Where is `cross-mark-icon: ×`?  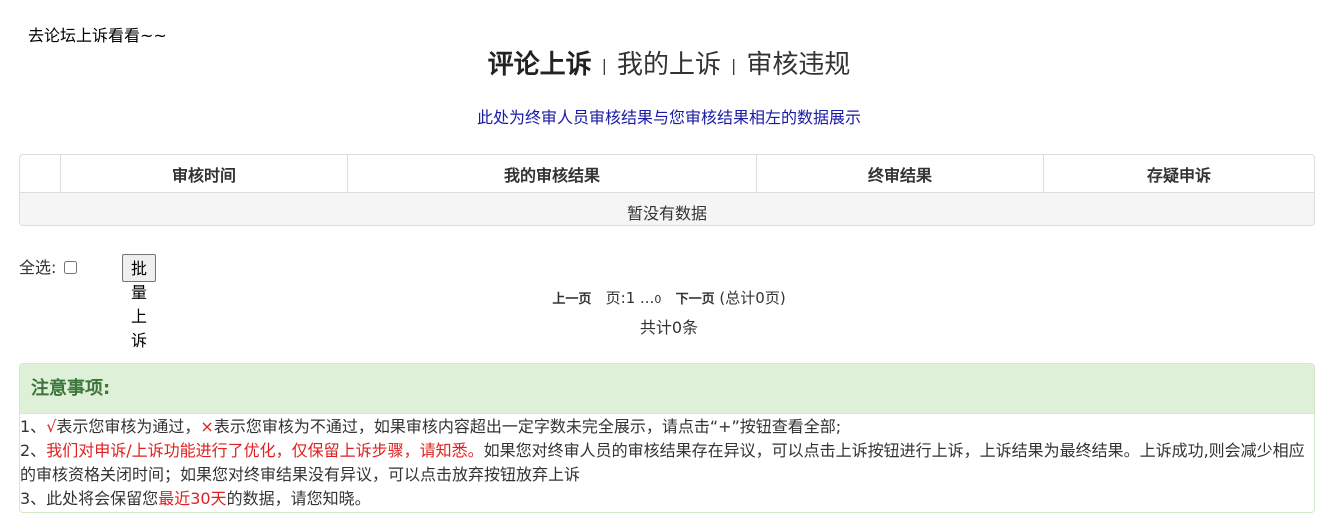
cross-mark-icon: × is located at coordinates (207, 426).